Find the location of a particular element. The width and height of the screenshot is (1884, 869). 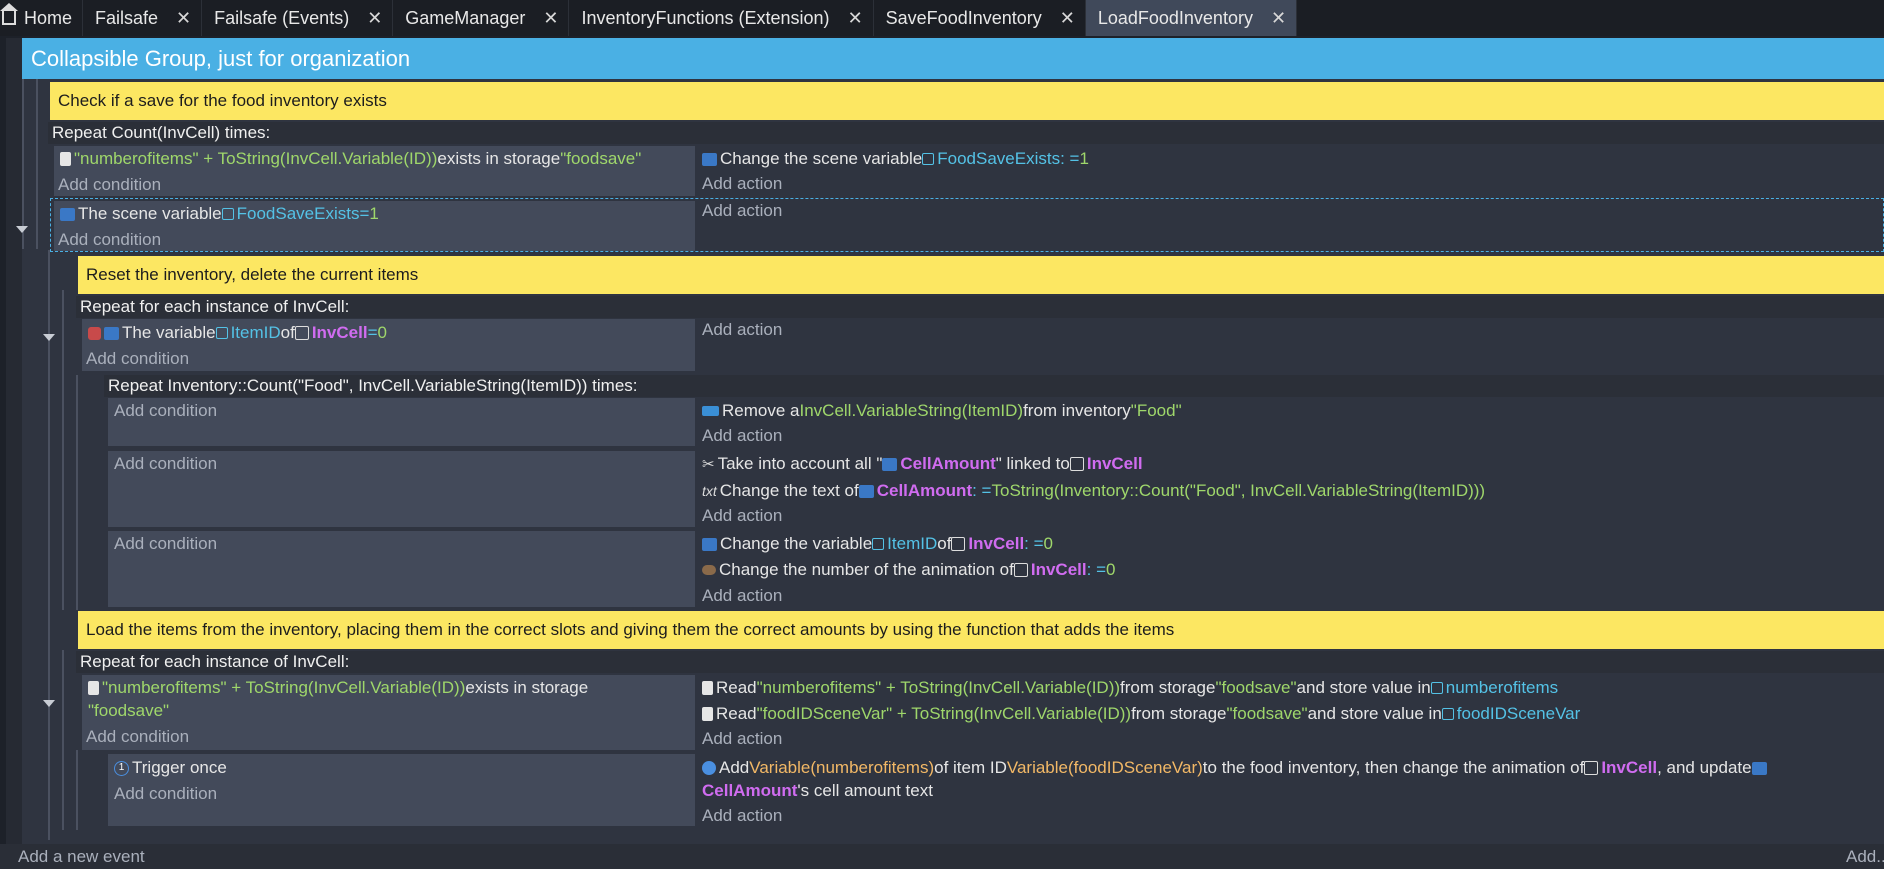

tab-gamemanager: GameManager ✕ is located at coordinates (481, 18).